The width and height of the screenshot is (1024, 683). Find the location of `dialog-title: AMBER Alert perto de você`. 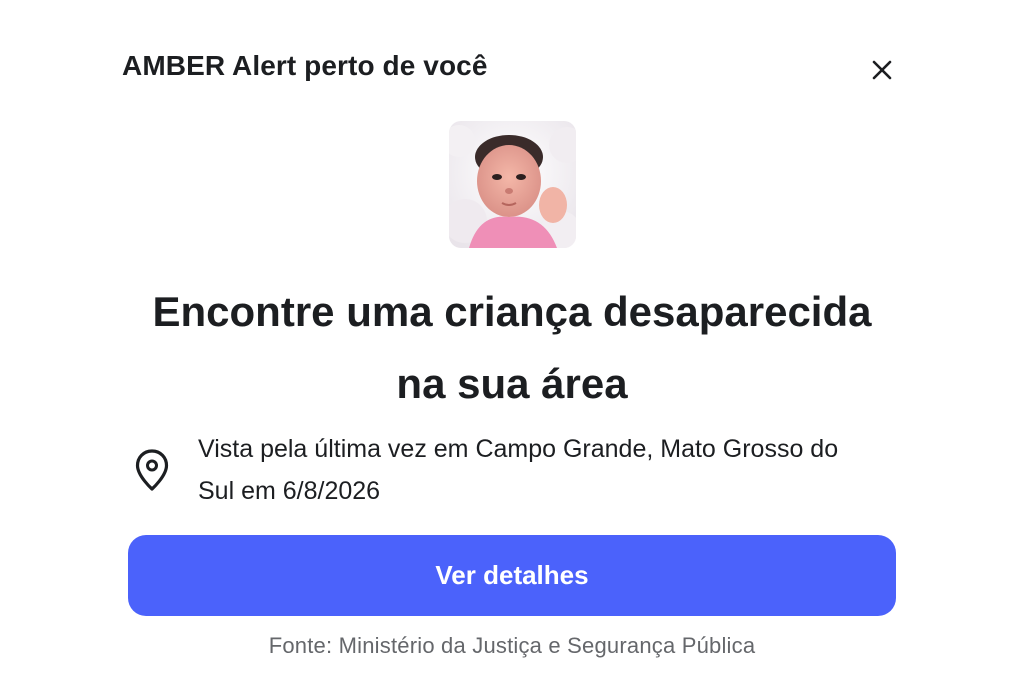

dialog-title: AMBER Alert perto de você is located at coordinates (305, 65).